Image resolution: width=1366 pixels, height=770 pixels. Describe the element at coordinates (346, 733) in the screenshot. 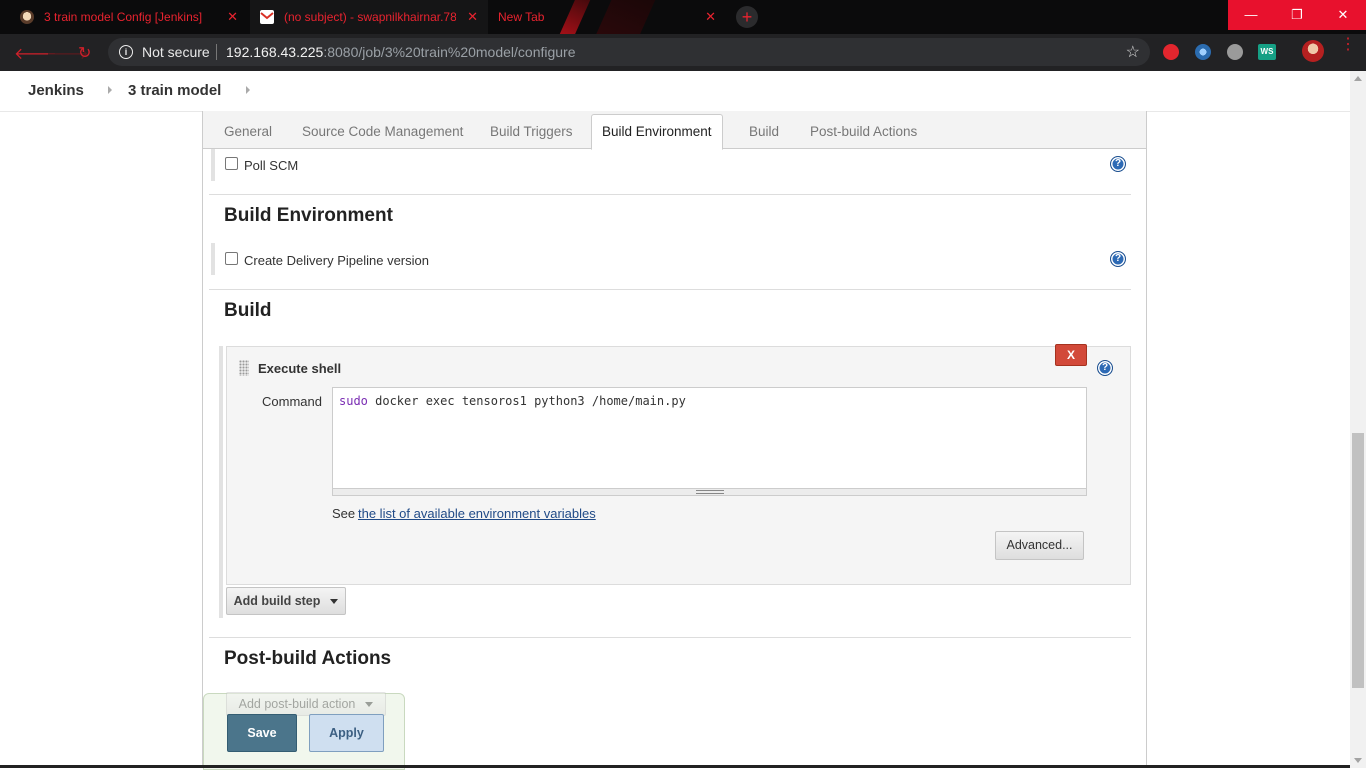

I see `apply-button: Apply` at that location.